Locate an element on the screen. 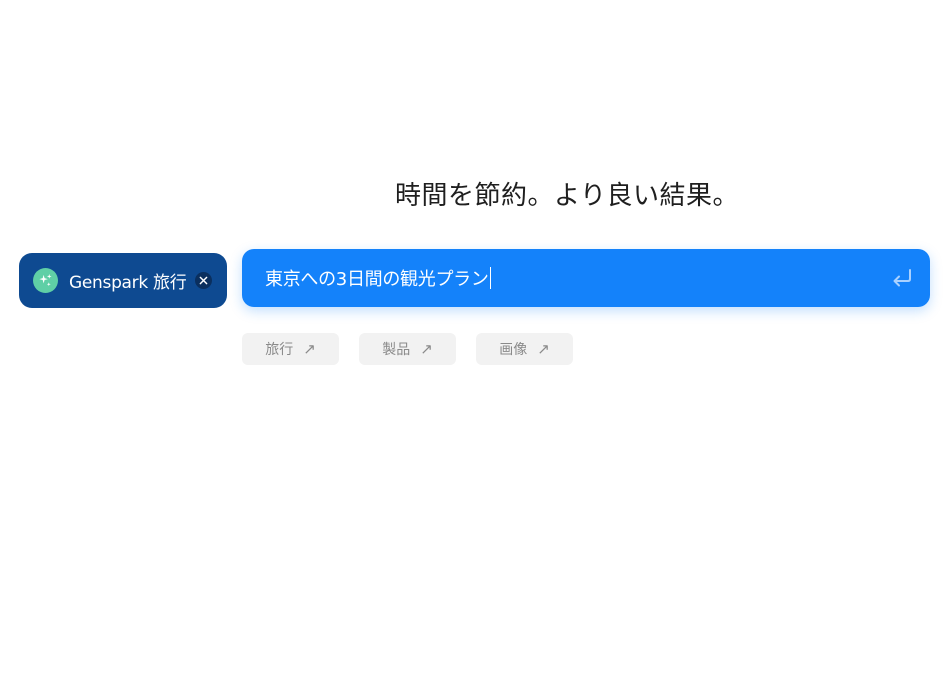 This screenshot has height=698, width=944. agent-chip-label: Genspark 旅行 is located at coordinates (128, 283).